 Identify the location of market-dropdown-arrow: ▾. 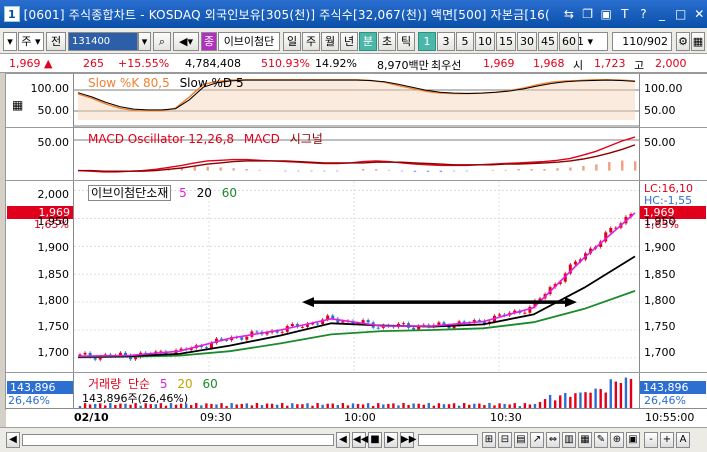
(10, 41).